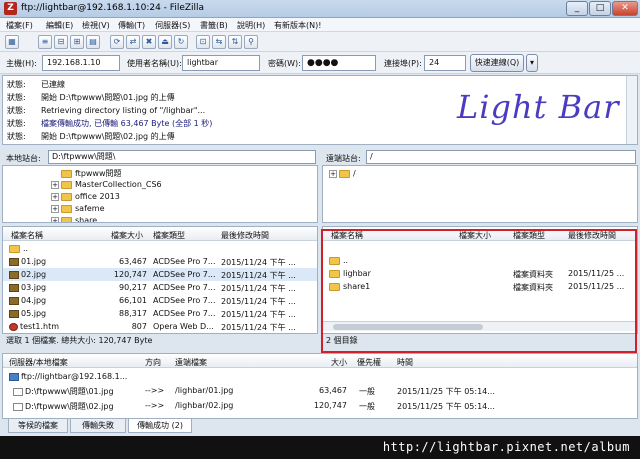  Describe the element at coordinates (532, 63) in the screenshot. I see `quickconnect-dropdown-icon: ▾` at that location.